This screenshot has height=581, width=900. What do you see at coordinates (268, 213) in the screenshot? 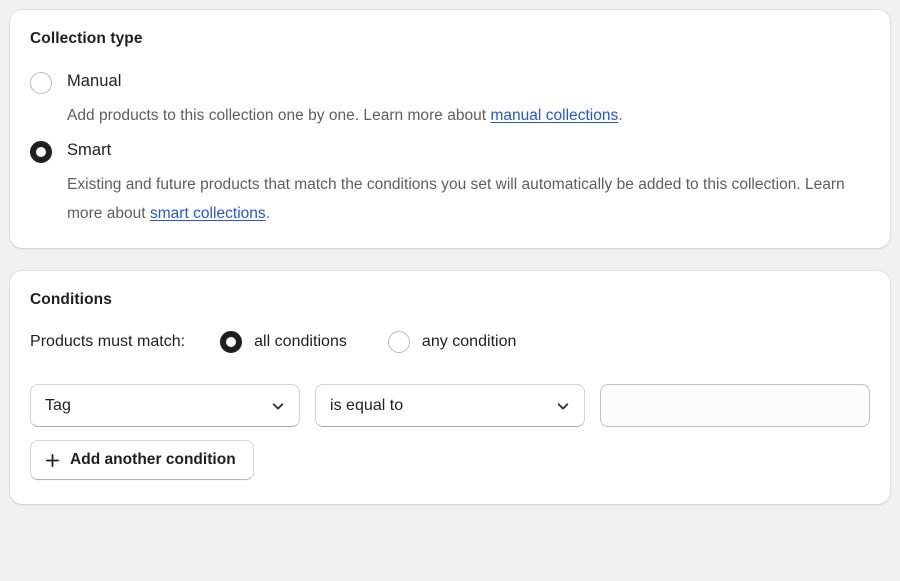
I see `smart-description-text-after: .` at bounding box center [268, 213].